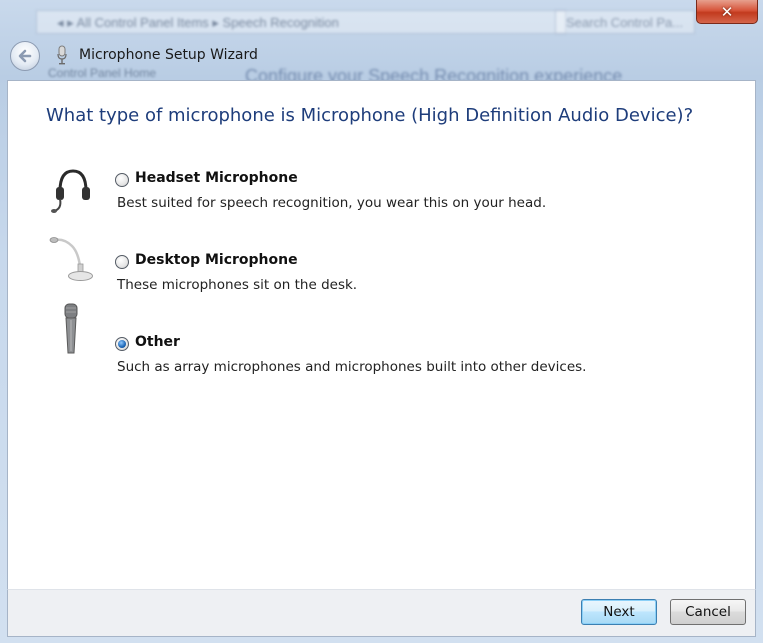 The width and height of the screenshot is (763, 643). I want to click on headset-radio, so click(122, 180).